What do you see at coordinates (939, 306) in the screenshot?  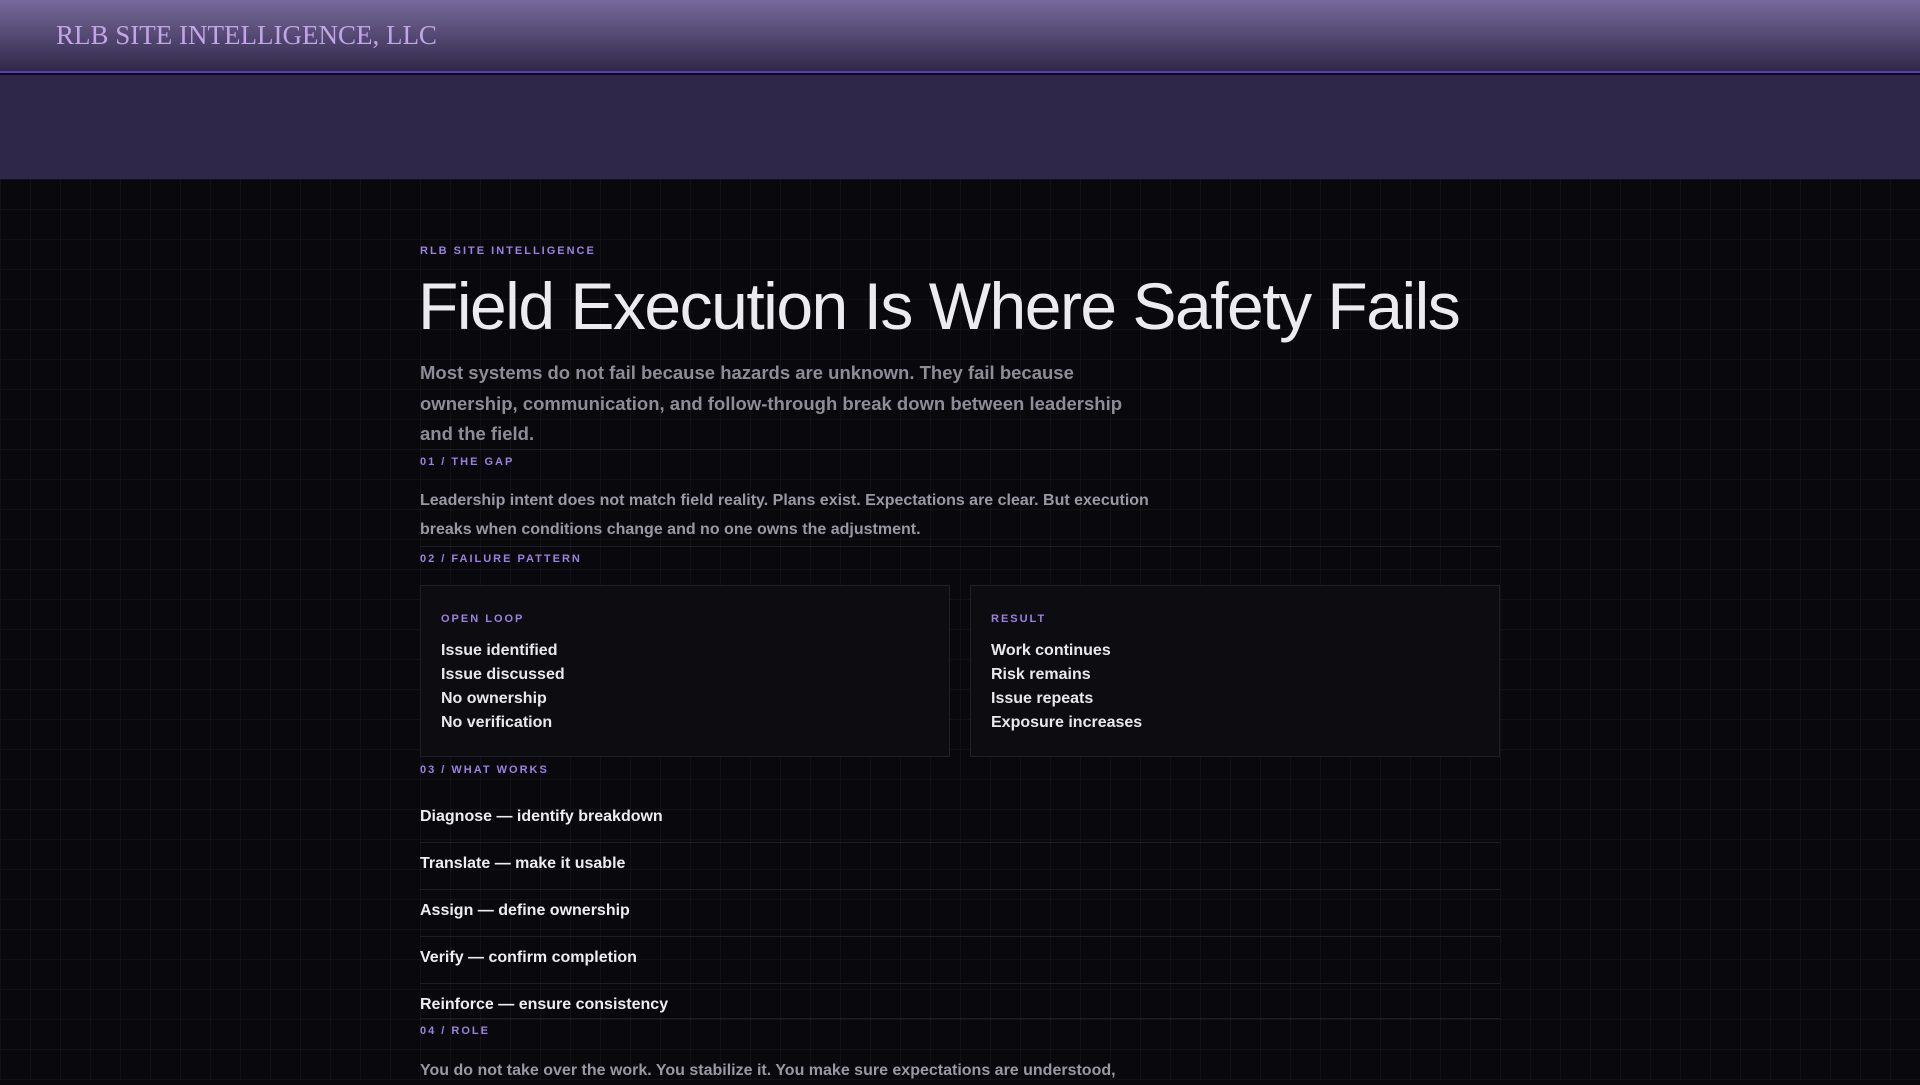 I see `page-title: Field Execution Is Where Safety Fails` at bounding box center [939, 306].